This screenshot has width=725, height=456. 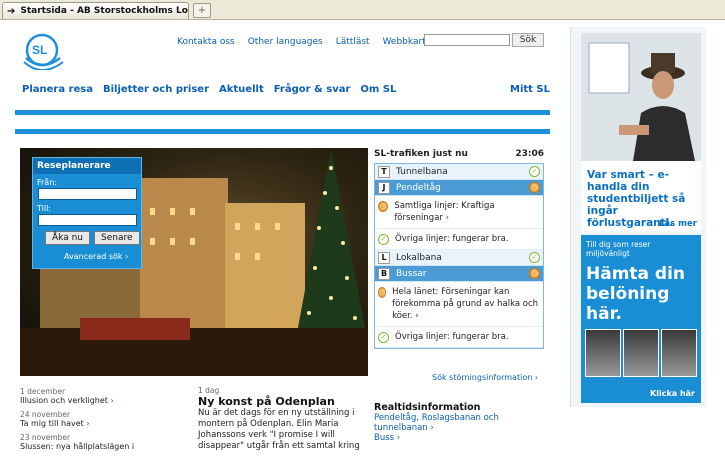 I want to click on realtime-title: Realtidsinformation, so click(x=427, y=407).